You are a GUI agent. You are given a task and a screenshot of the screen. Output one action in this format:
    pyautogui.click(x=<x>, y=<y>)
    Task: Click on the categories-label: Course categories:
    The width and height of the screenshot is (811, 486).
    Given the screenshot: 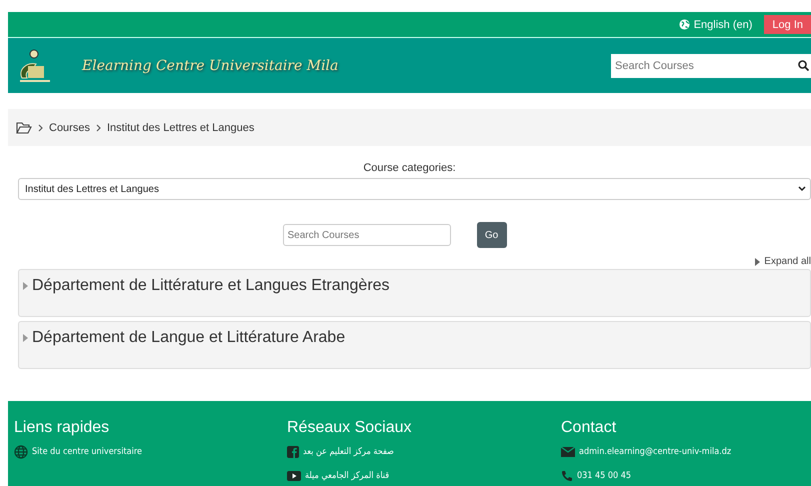 What is the action you would take?
    pyautogui.click(x=409, y=168)
    